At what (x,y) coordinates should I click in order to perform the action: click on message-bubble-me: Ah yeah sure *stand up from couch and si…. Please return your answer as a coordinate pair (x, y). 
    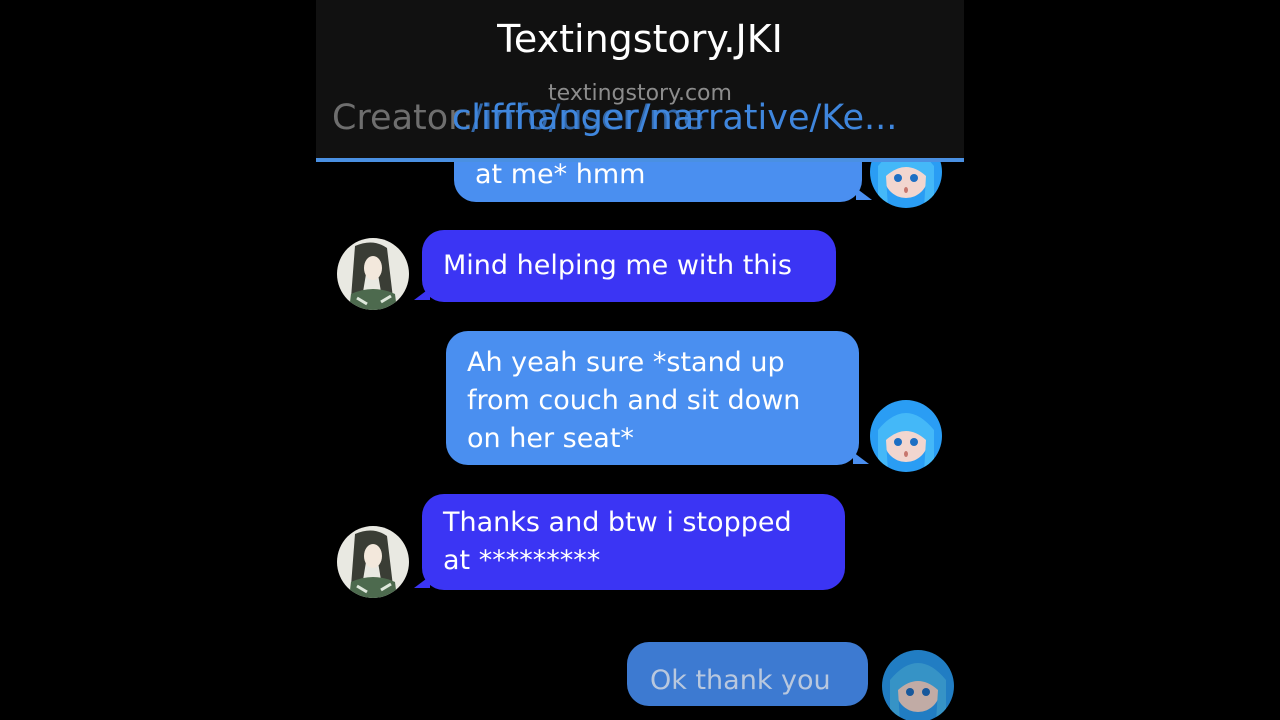
    Looking at the image, I should click on (652, 398).